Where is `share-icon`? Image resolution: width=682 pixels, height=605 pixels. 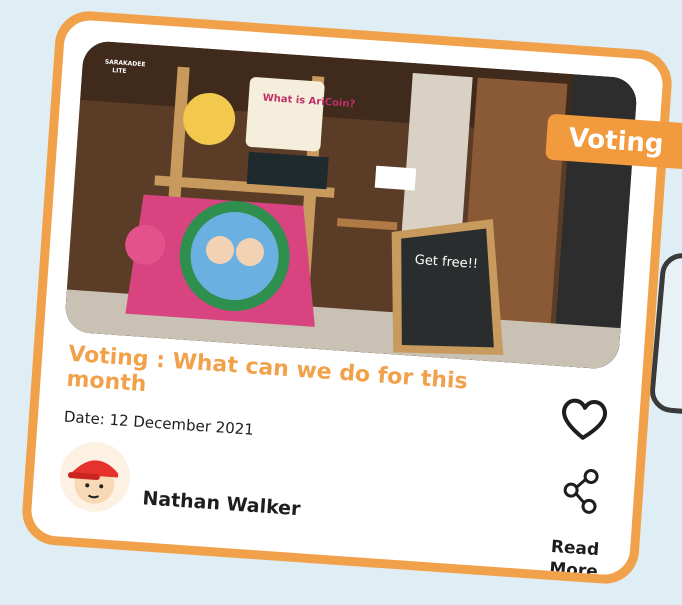 share-icon is located at coordinates (581, 491).